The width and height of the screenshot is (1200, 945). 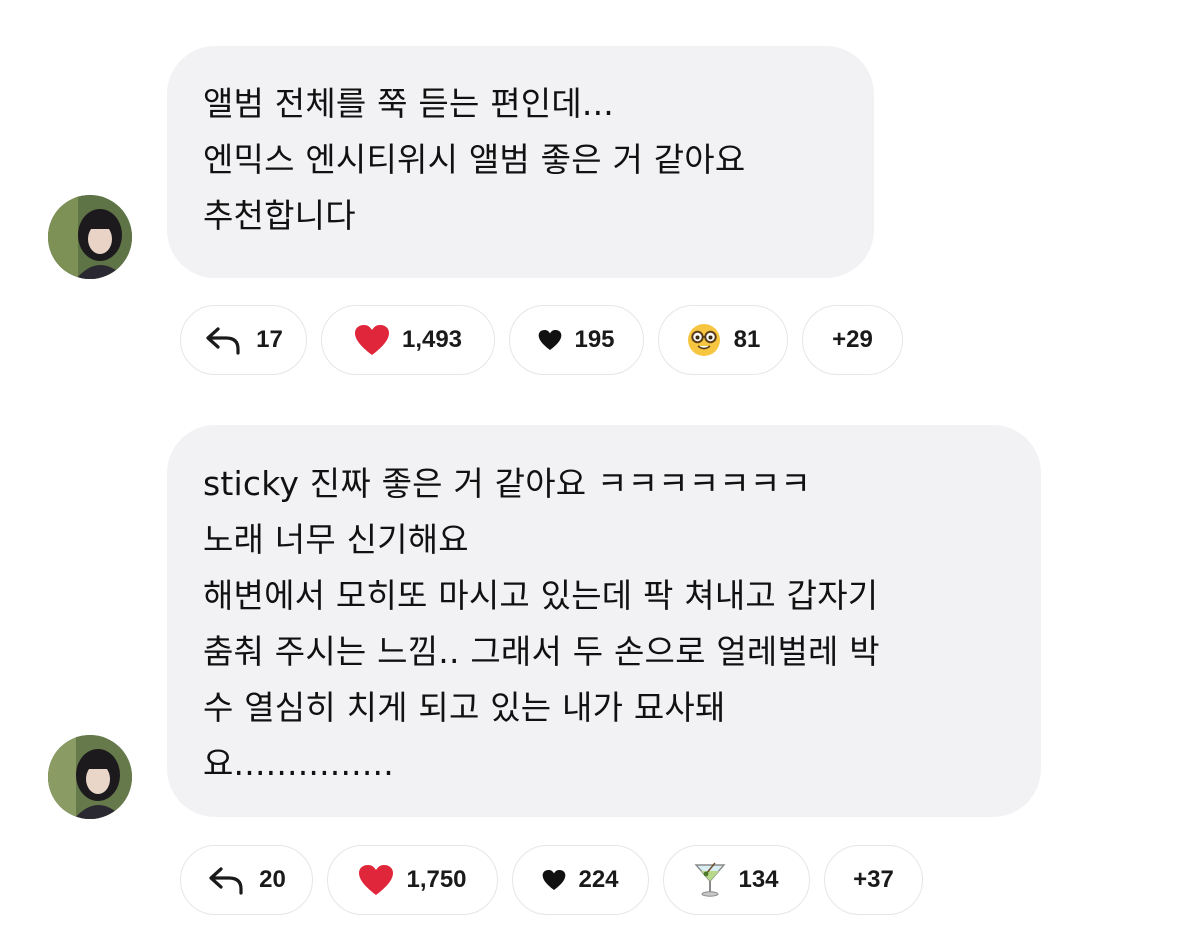 I want to click on reaction-row: 17 1,493 195 81 +29, so click(x=600, y=340).